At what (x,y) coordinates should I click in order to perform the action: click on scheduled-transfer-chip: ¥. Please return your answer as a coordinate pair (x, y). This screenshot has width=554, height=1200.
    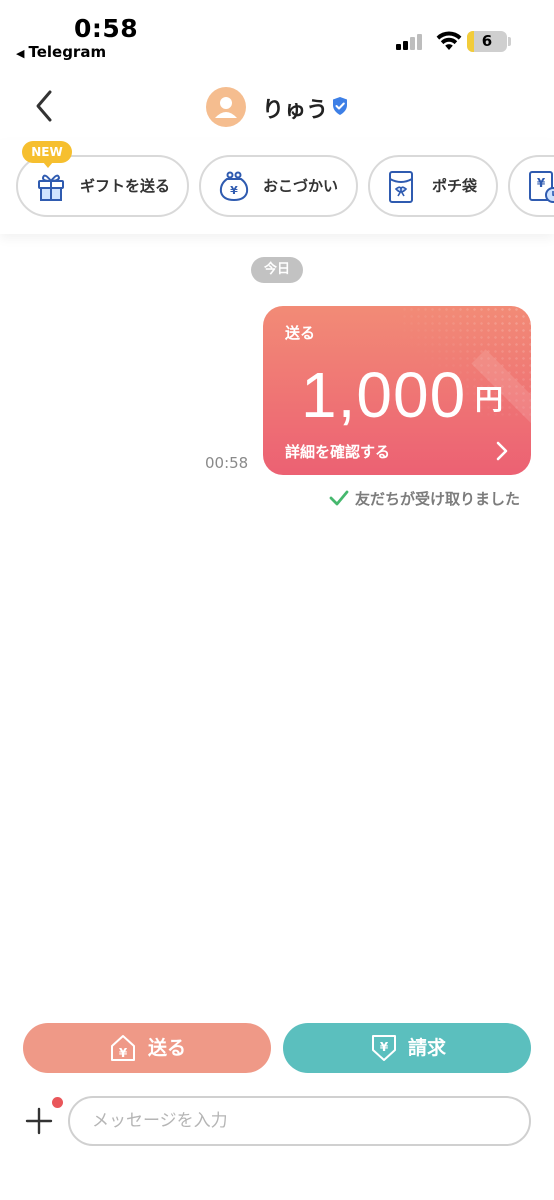
    Looking at the image, I should click on (531, 186).